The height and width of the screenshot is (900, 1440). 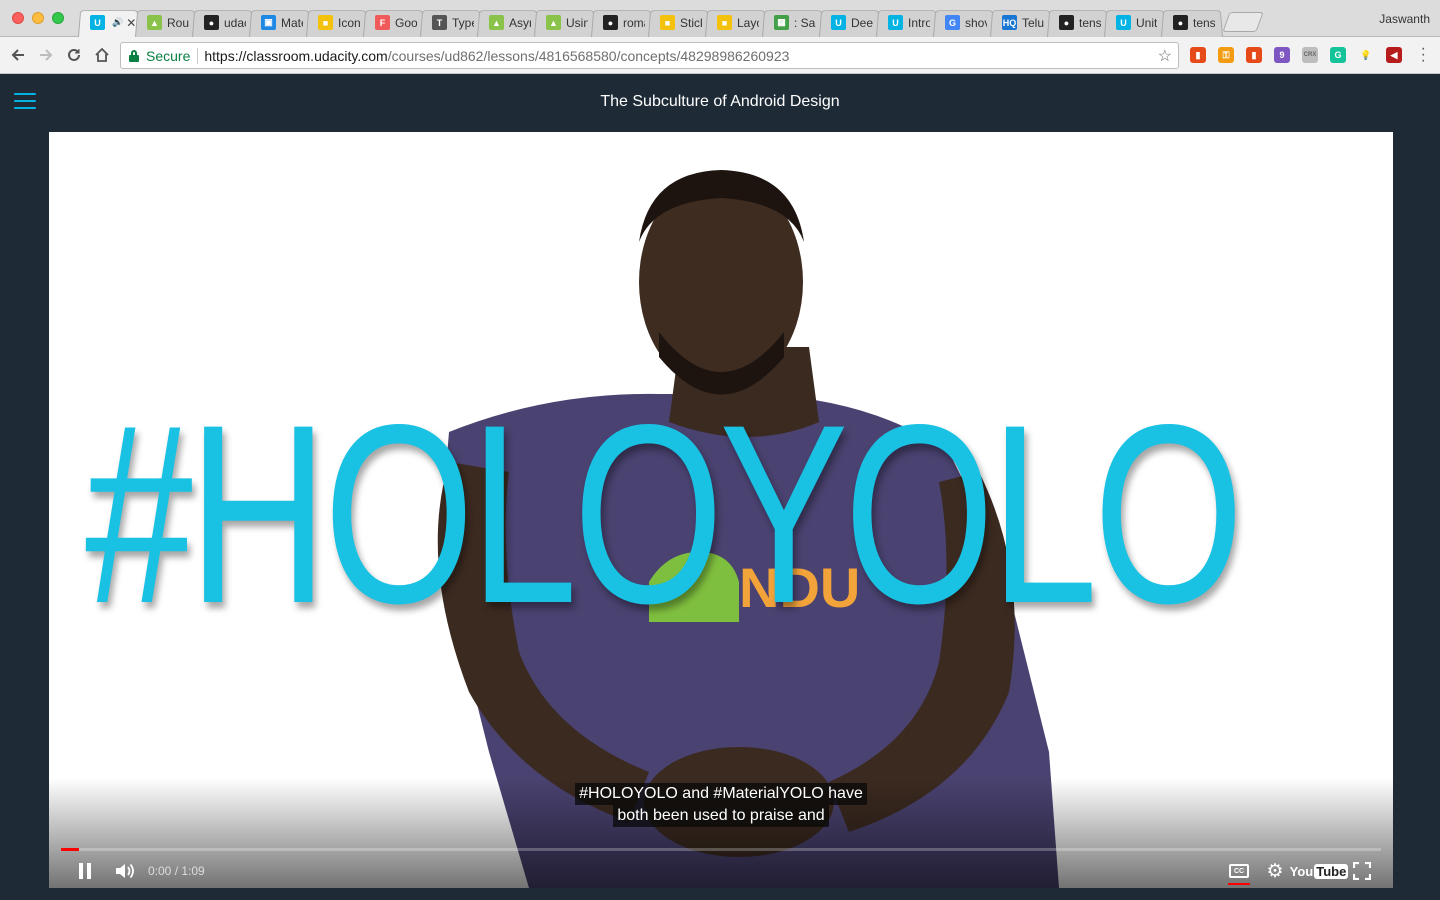 What do you see at coordinates (907, 22) in the screenshot?
I see `browser-tab: U Intro` at bounding box center [907, 22].